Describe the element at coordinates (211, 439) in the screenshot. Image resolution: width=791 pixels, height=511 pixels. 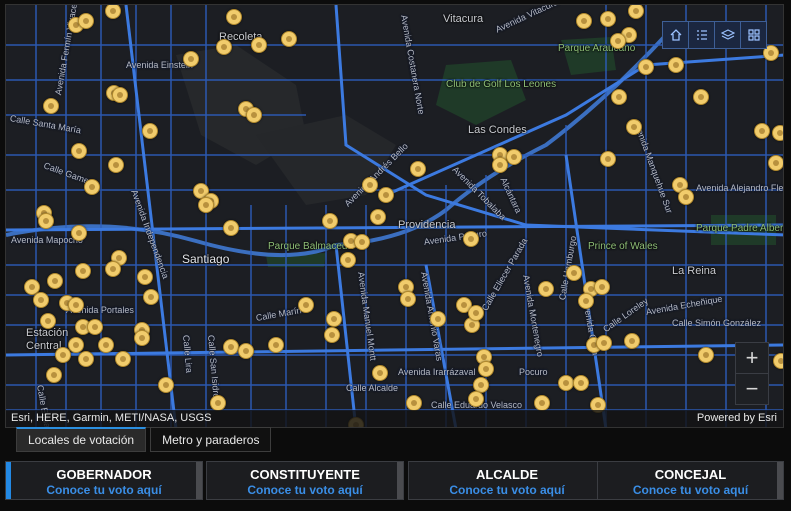
I see `tab-metro-paraderos: Metro y paraderos` at that location.